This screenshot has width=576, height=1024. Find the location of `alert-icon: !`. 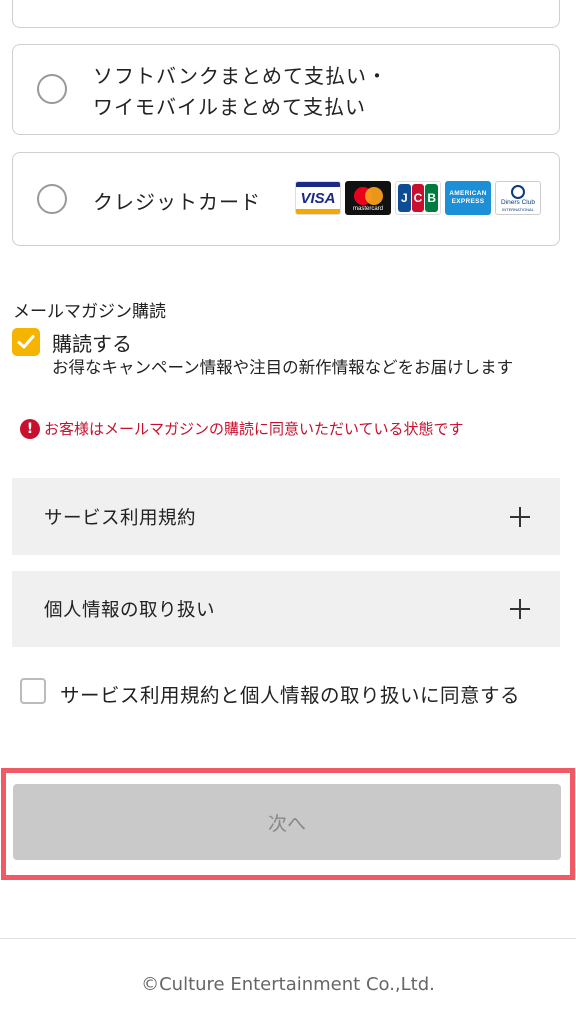

alert-icon: ! is located at coordinates (30, 428).